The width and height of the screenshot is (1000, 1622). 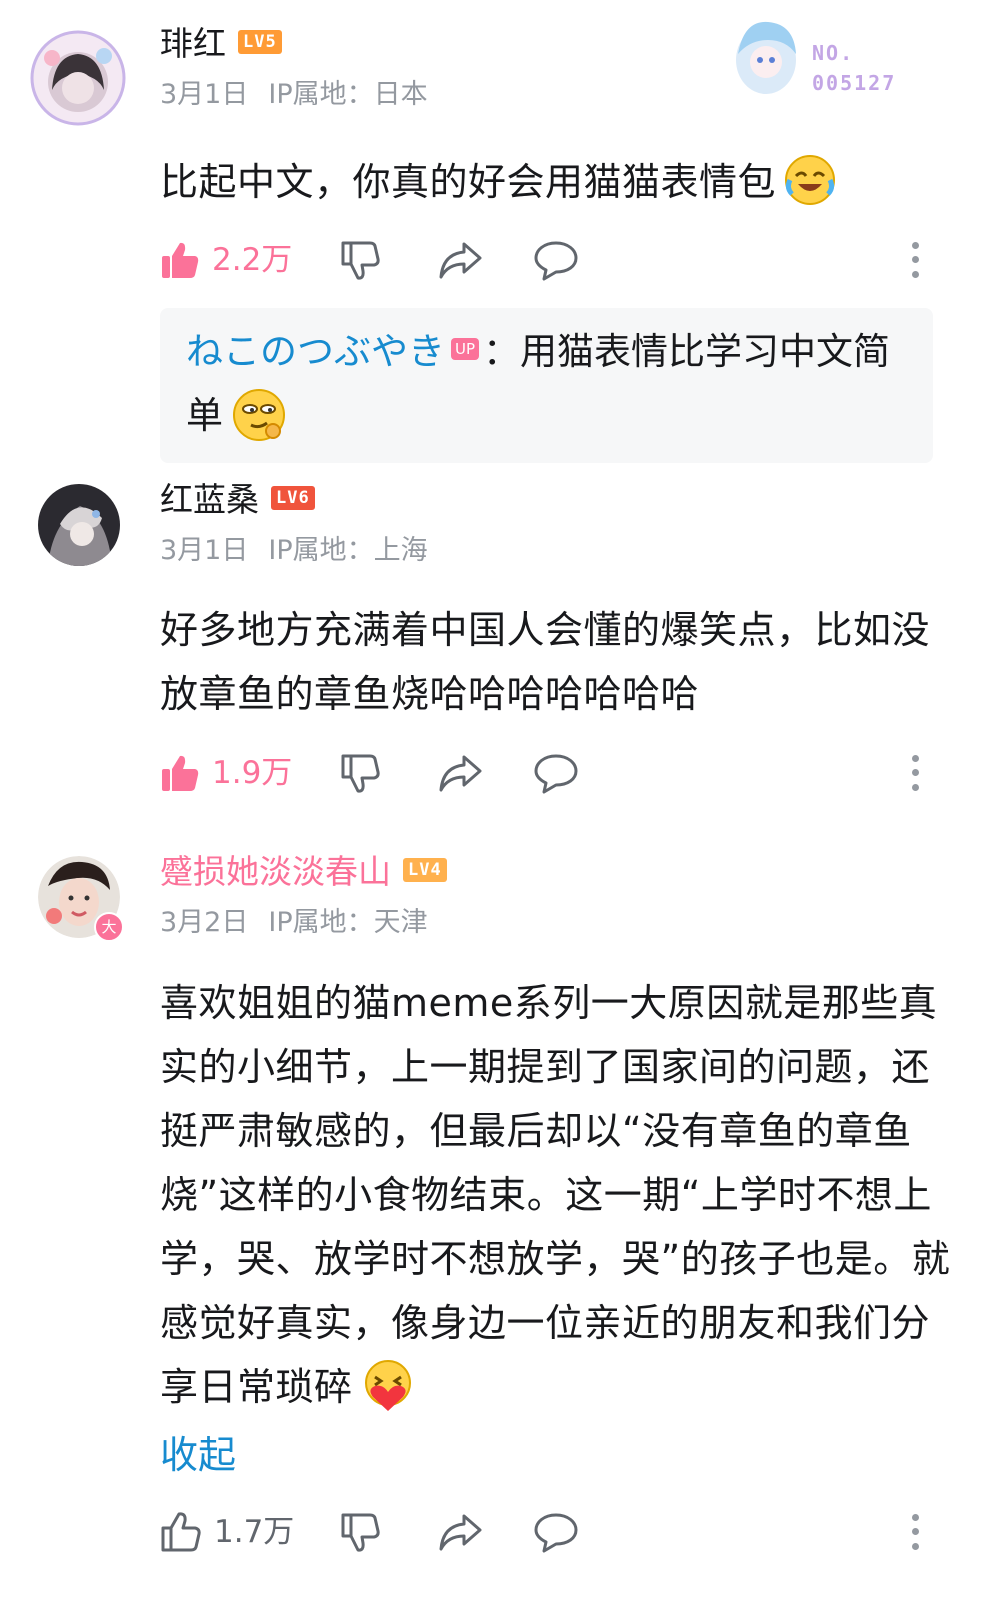 What do you see at coordinates (109, 927) in the screenshot?
I see `avatar-badge: 大` at bounding box center [109, 927].